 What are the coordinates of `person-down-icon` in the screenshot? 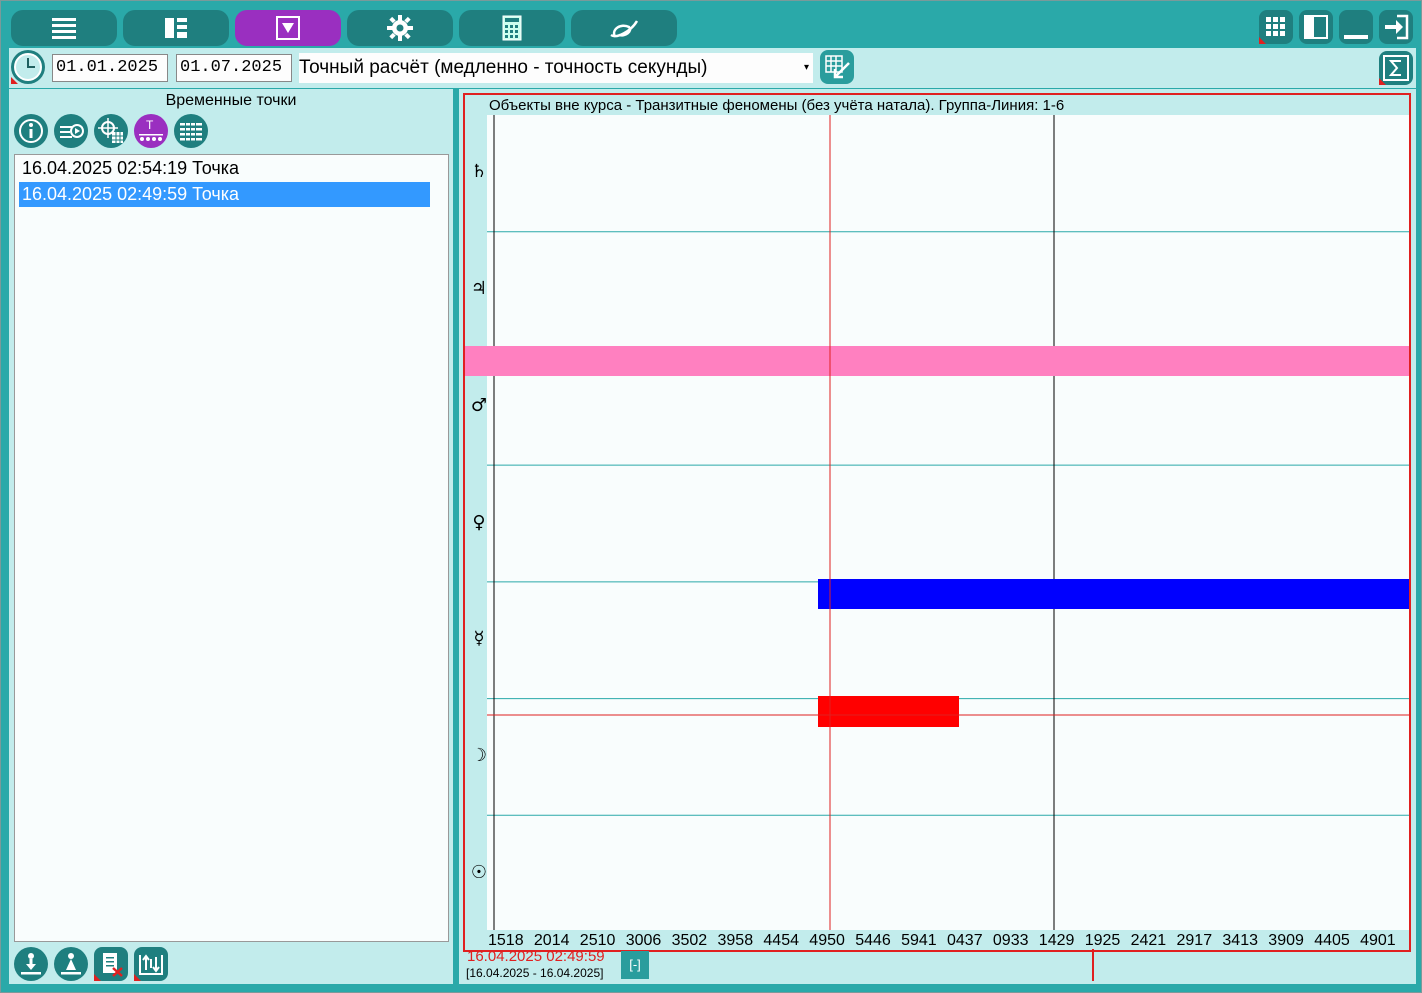 It's located at (31, 964).